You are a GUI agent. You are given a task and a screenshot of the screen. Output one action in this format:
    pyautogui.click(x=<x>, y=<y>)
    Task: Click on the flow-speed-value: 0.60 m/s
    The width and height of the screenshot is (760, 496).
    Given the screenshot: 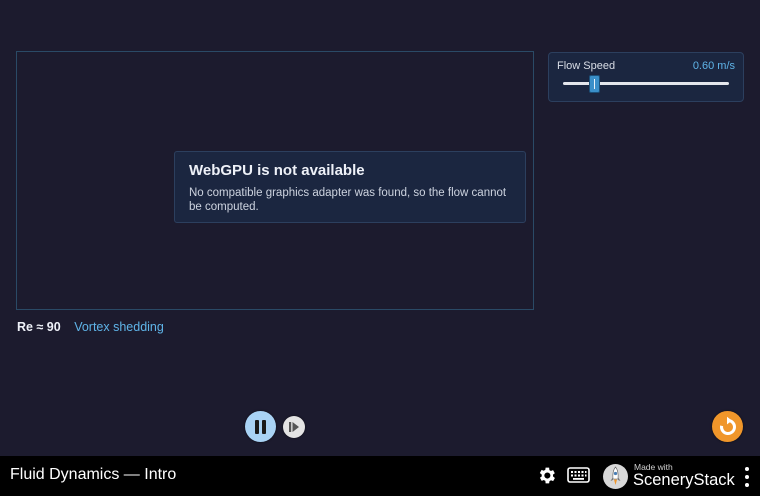 What is the action you would take?
    pyautogui.click(x=713, y=66)
    